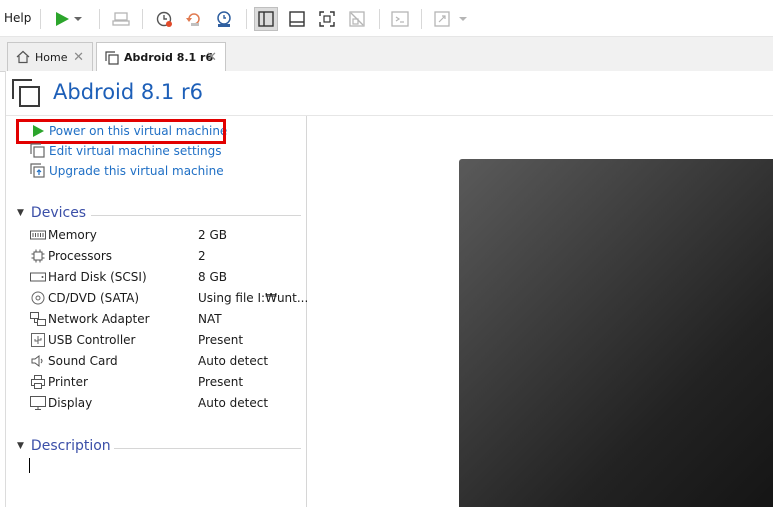 This screenshot has width=773, height=507. I want to click on upgrade-link: Upgrade this virtual machine, so click(127, 171).